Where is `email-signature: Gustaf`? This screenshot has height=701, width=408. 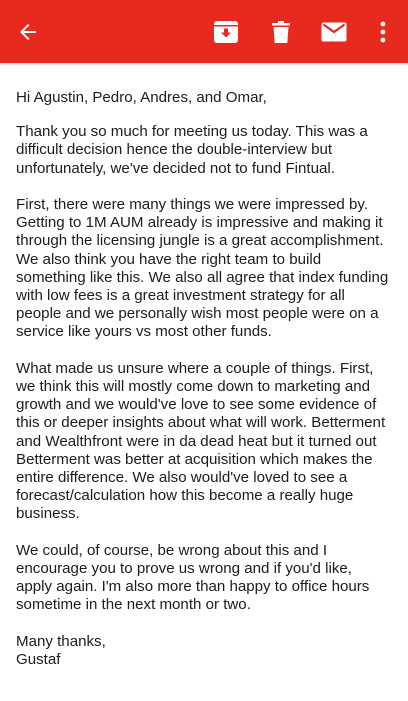
email-signature: Gustaf is located at coordinates (38, 660).